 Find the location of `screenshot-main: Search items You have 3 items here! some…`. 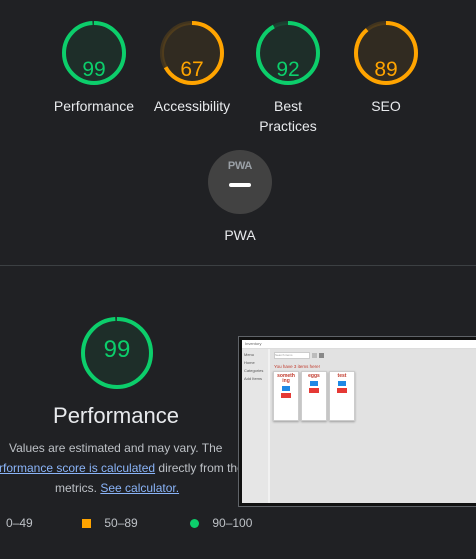

screenshot-main: Search items You have 3 items here! some… is located at coordinates (373, 426).